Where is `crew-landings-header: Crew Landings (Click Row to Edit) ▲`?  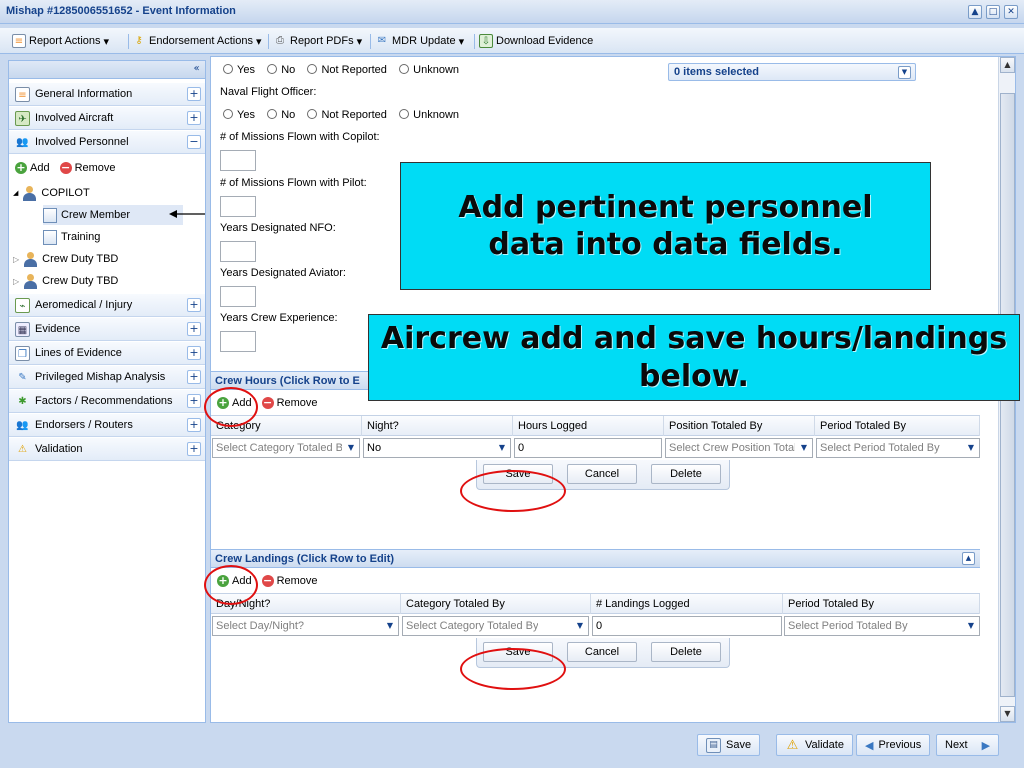
crew-landings-header: Crew Landings (Click Row to Edit) ▲ is located at coordinates (595, 558).